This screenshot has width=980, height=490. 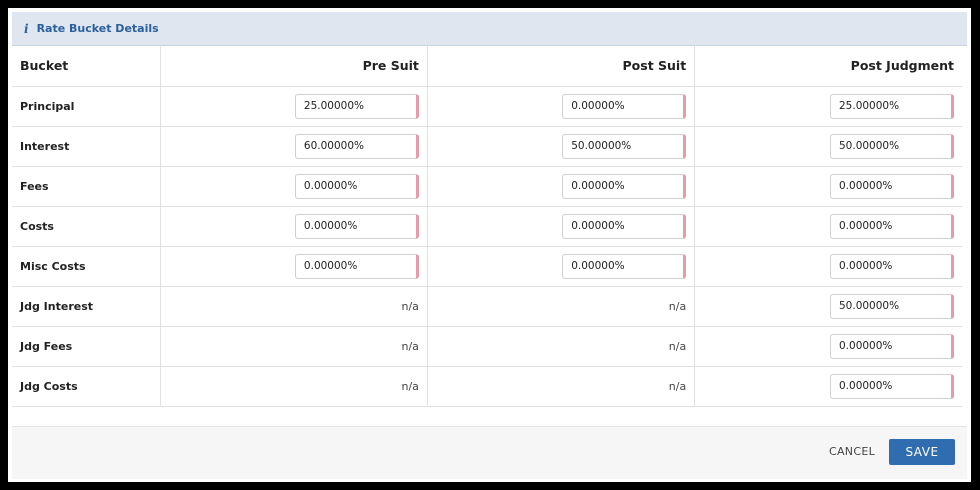 I want to click on table-row: Misc Costs, so click(x=487, y=266).